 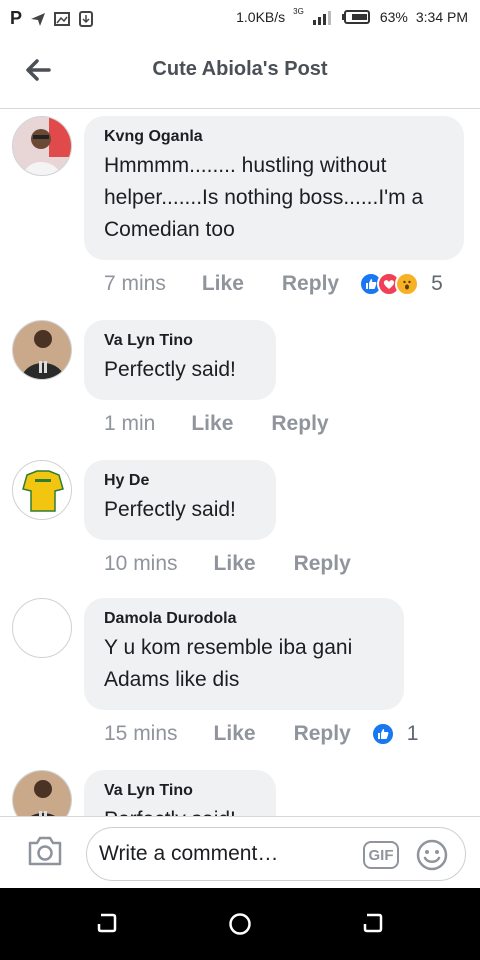 I want to click on comment-actions: 1 min Like Reply, so click(x=226, y=424).